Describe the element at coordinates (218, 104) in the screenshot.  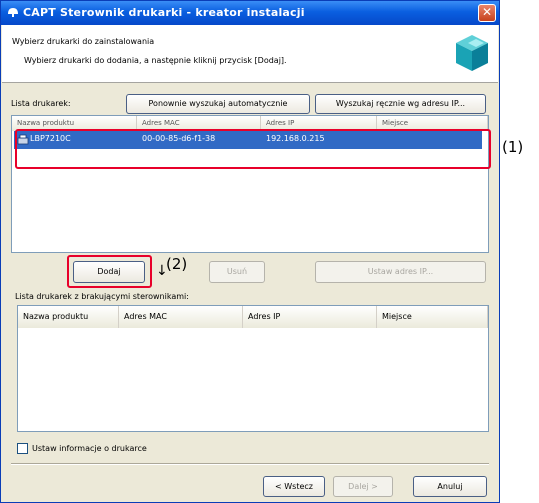
I see `auto-search-button: Ponownie wyszukaj automatycznie` at that location.